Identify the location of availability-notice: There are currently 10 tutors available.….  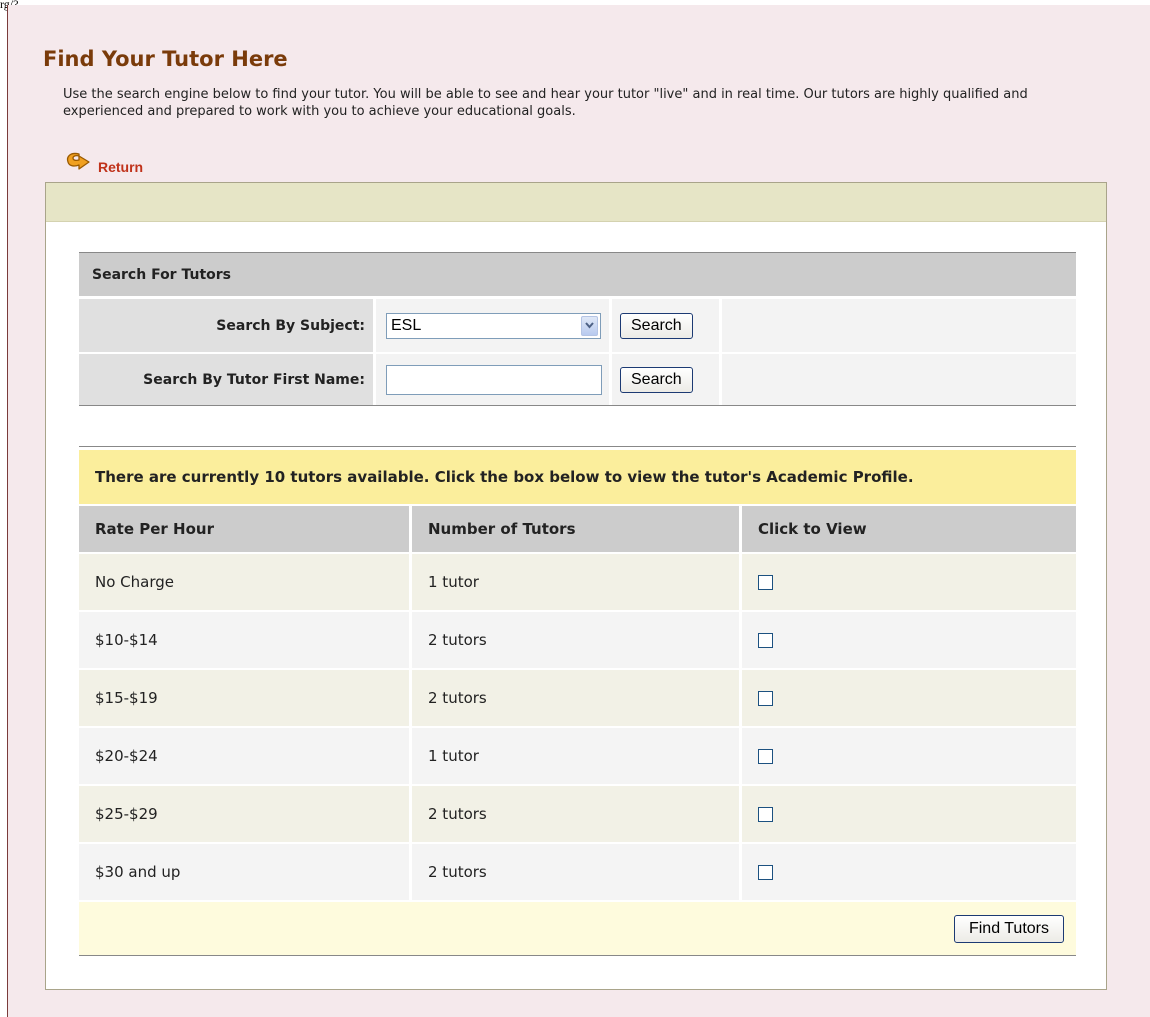
(577, 475).